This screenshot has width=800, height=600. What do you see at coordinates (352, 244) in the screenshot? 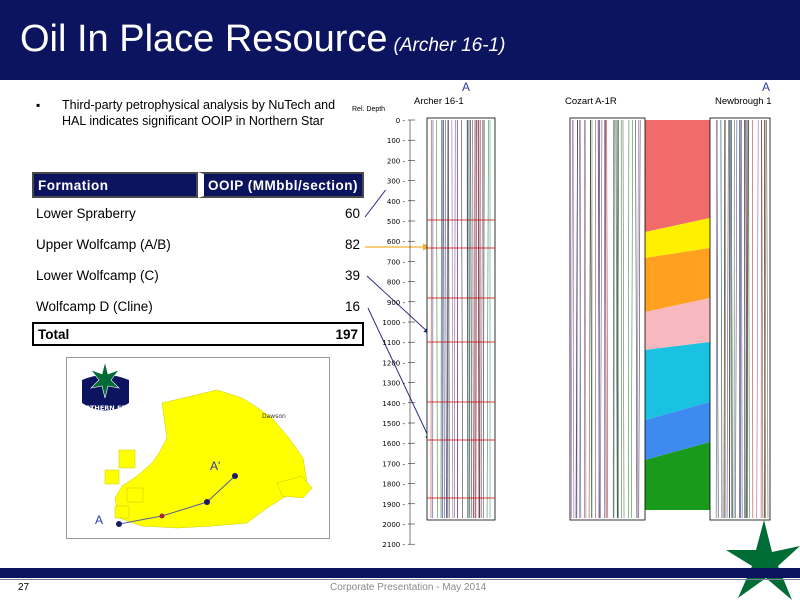
I see `ooip-cell: 82` at bounding box center [352, 244].